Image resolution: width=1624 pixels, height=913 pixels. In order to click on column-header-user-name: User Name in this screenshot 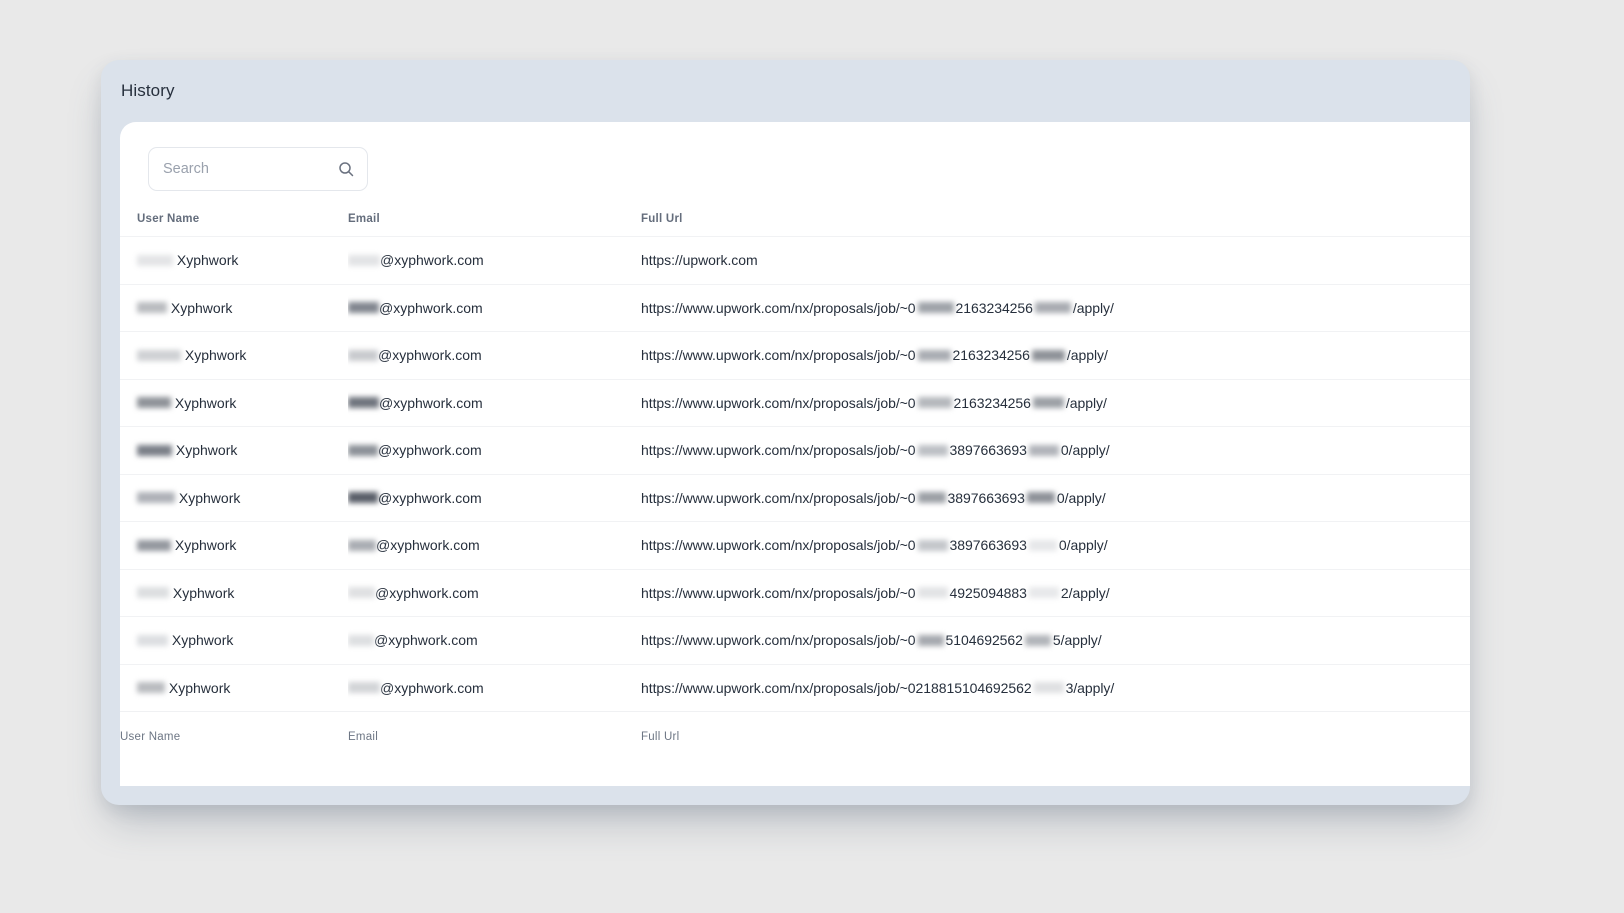, I will do `click(234, 214)`.